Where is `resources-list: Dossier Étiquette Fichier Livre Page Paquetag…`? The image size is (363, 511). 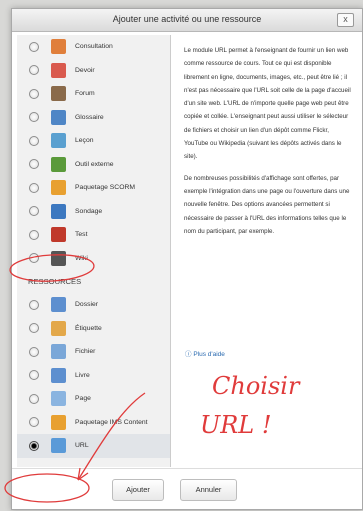
resources-list: Dossier Étiquette Fichier Livre Page Paquetag… is located at coordinates (93, 375).